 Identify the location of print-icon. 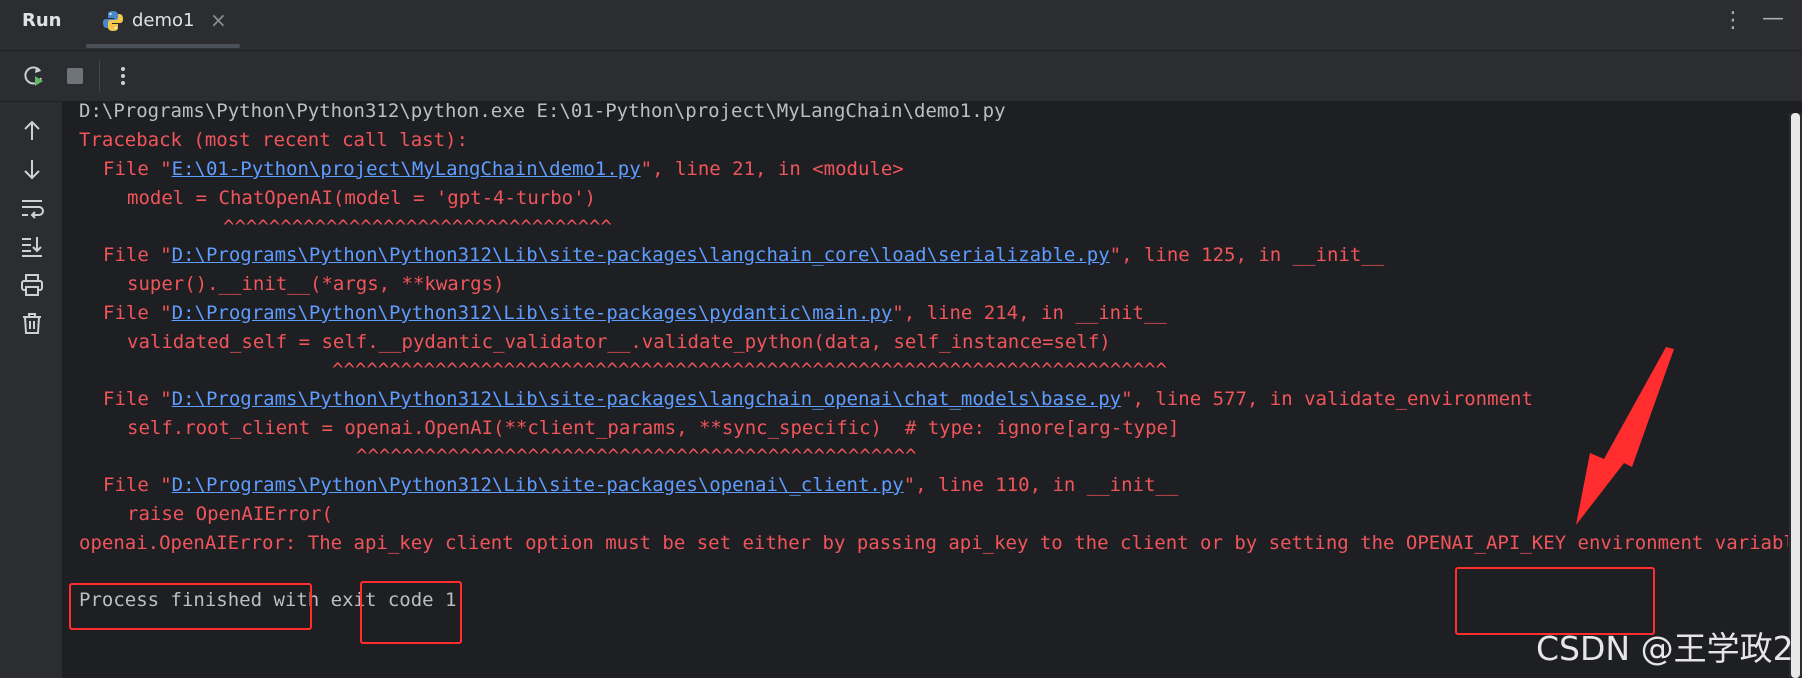
(32, 285).